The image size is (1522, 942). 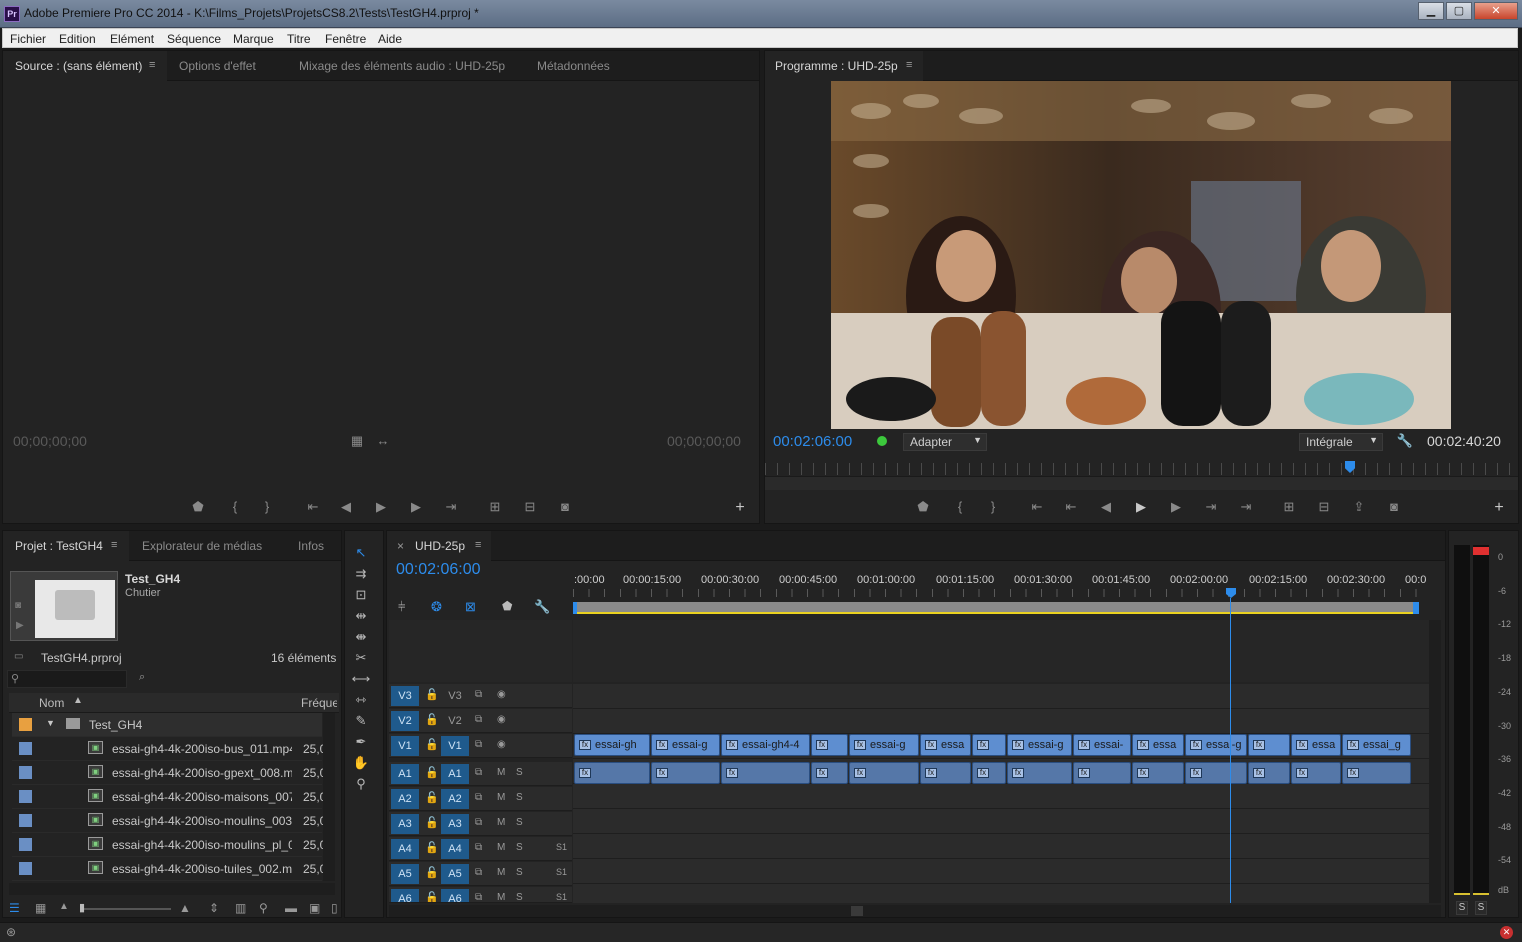 What do you see at coordinates (59, 546) in the screenshot?
I see `tab-project: Projet : TestGH4` at bounding box center [59, 546].